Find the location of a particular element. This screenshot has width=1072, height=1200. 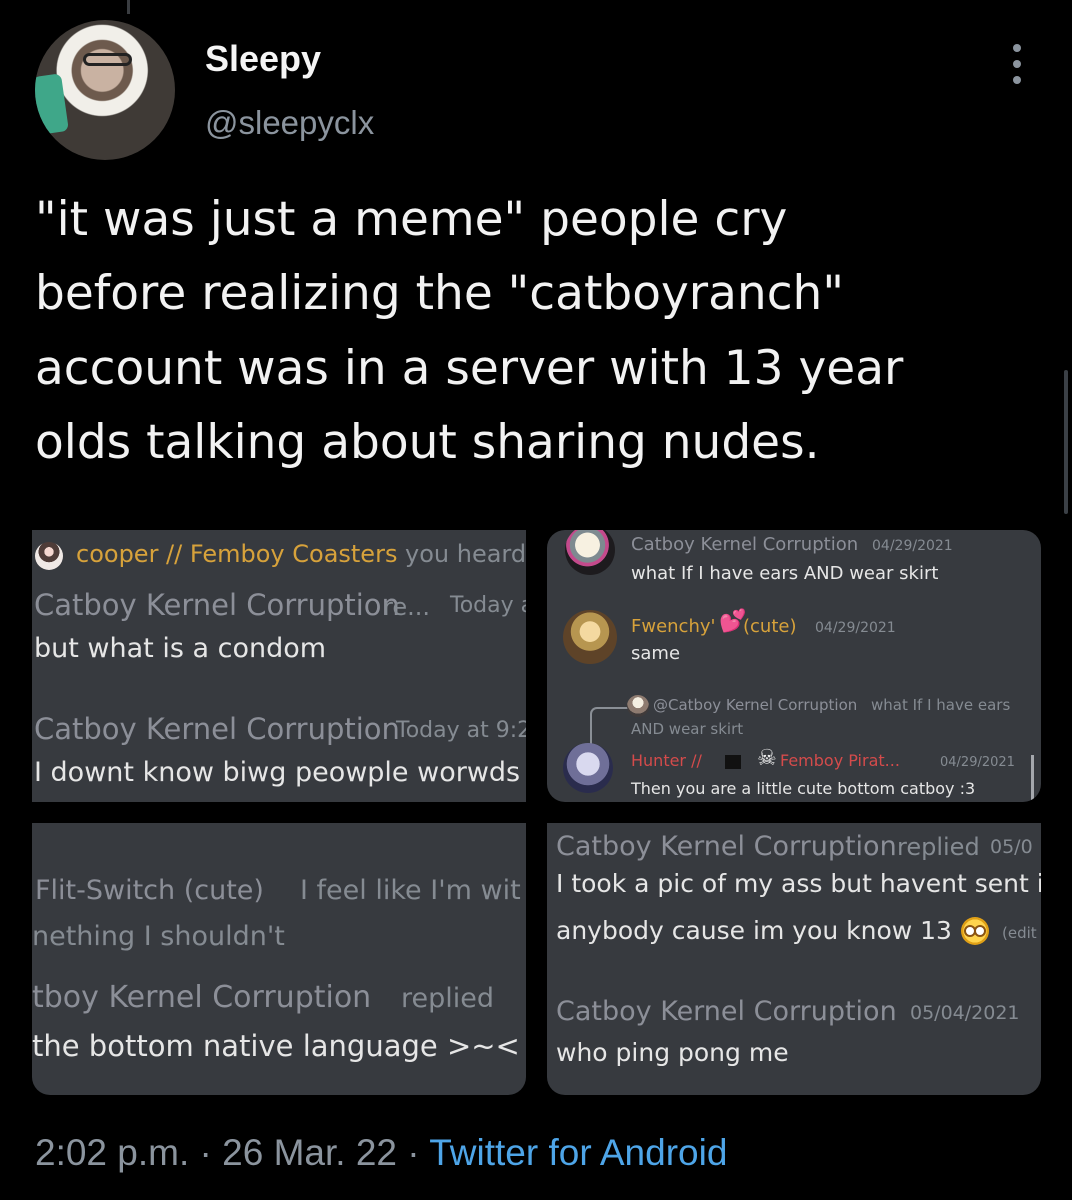

message-text: you heard is located at coordinates (465, 554).